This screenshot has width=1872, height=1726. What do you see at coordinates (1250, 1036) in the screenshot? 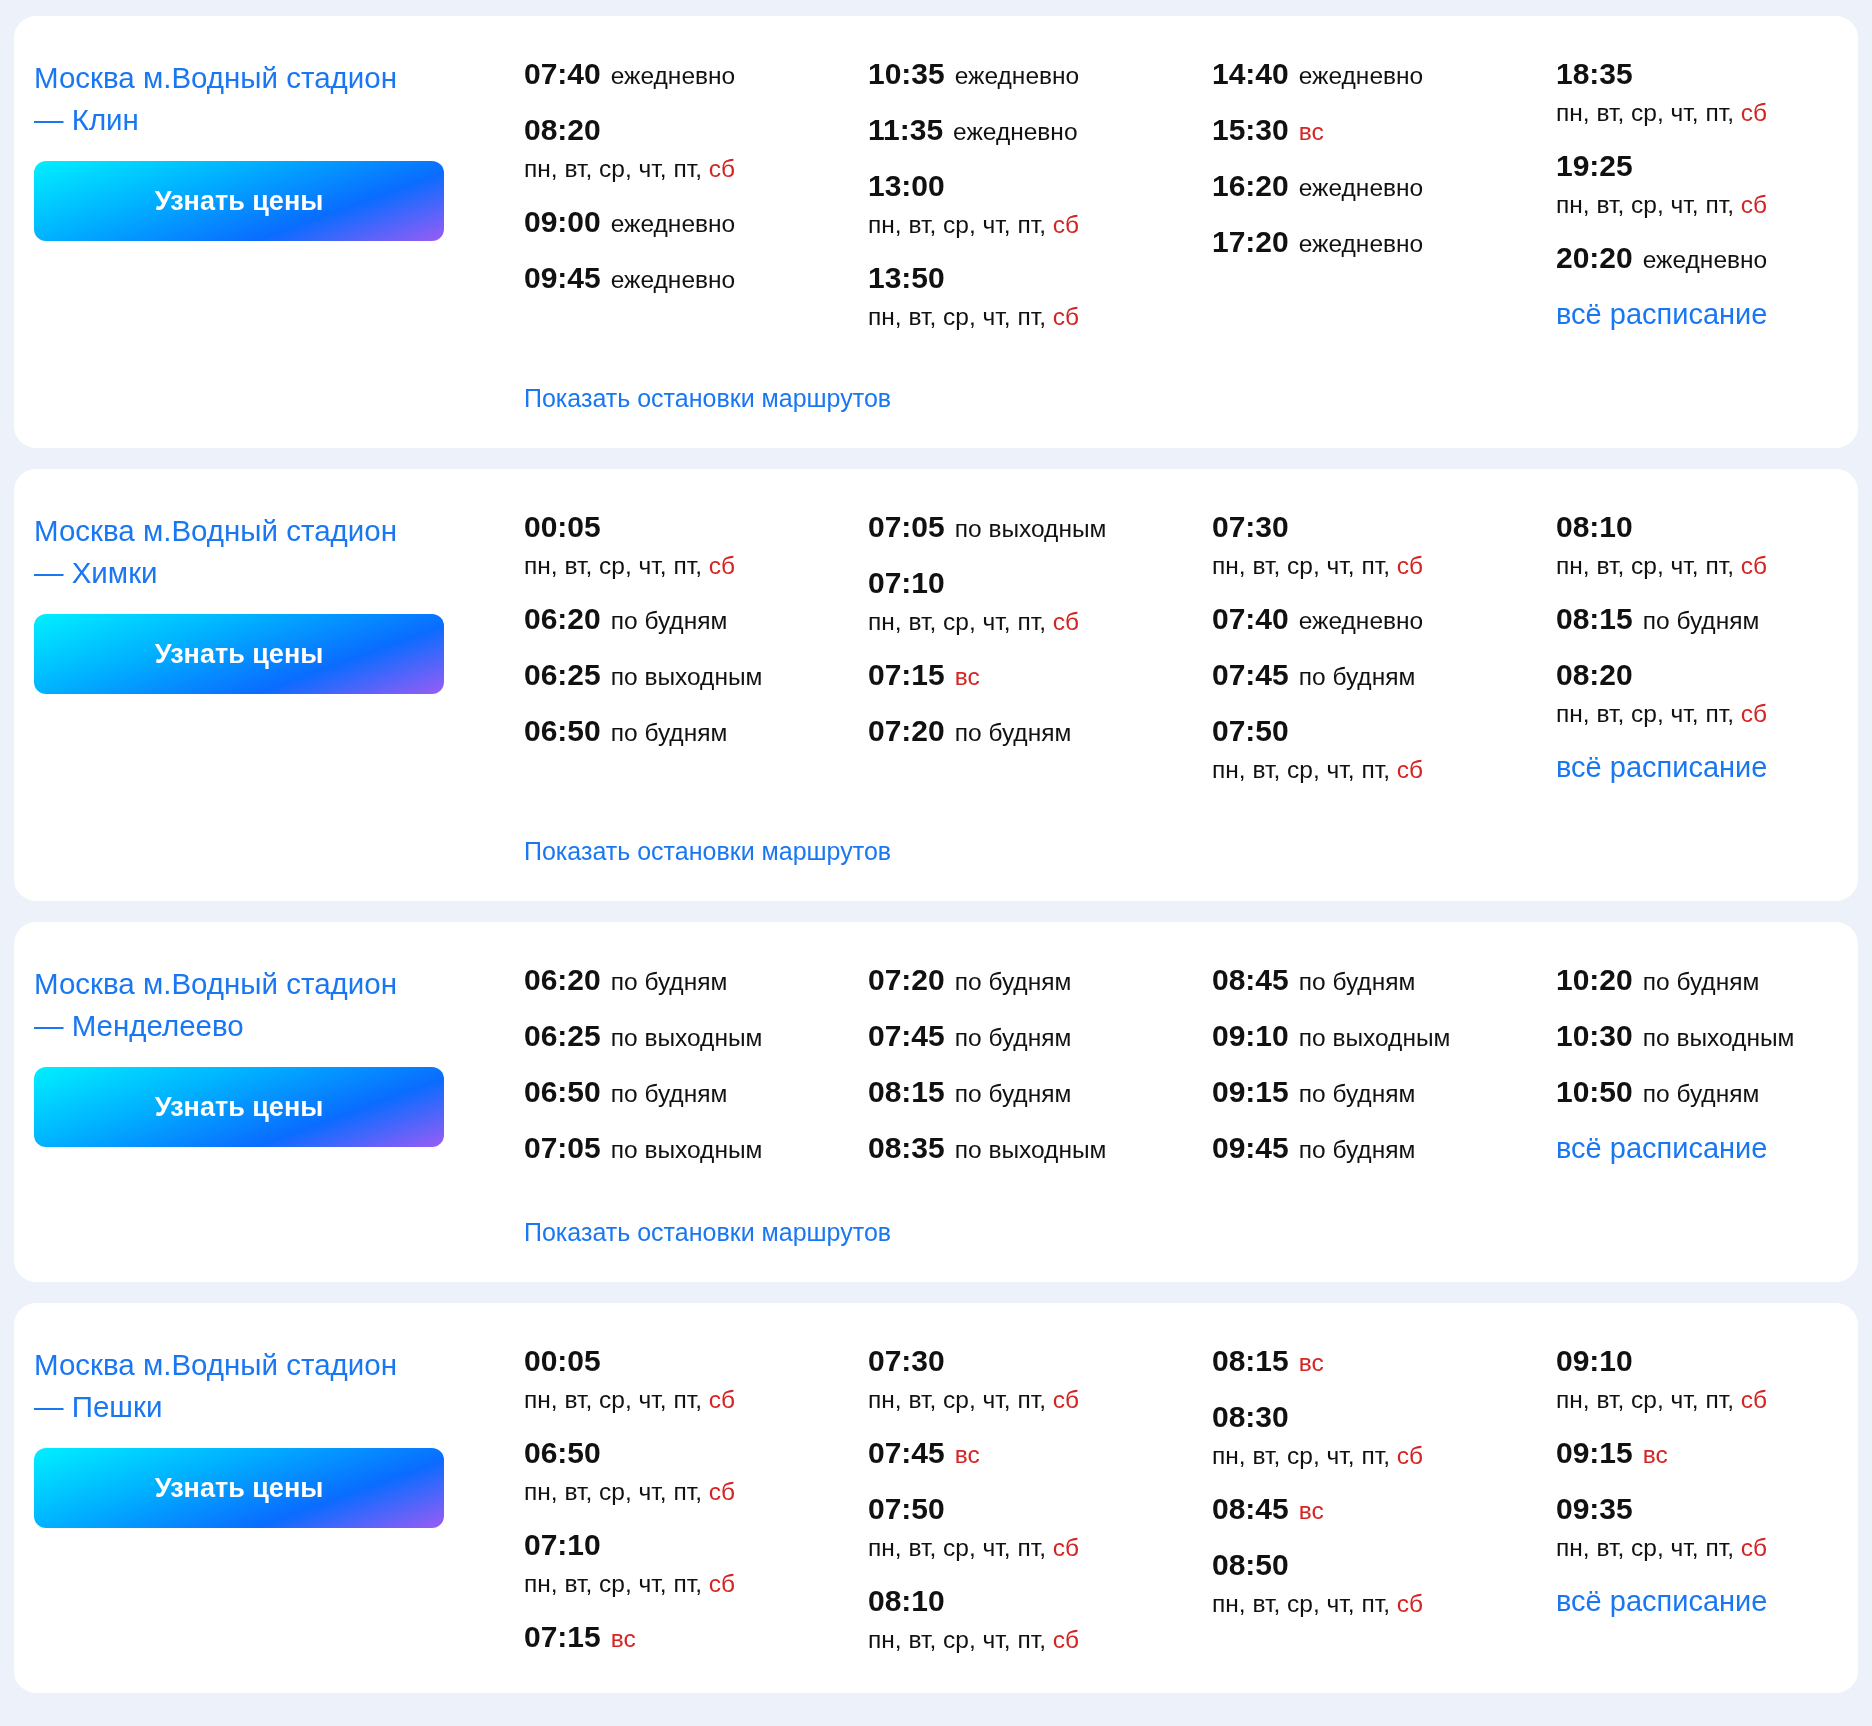
I see `departure-time: 09:10` at bounding box center [1250, 1036].